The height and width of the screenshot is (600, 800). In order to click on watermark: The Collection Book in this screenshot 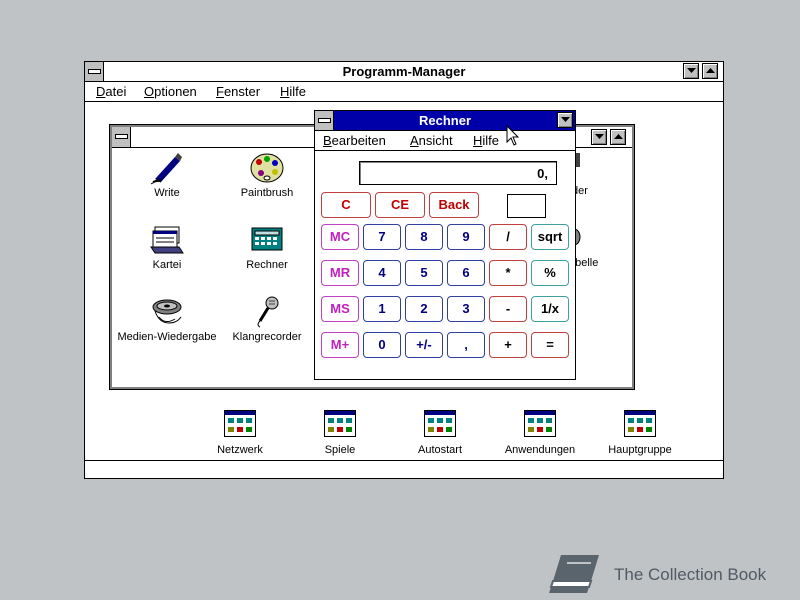, I will do `click(669, 574)`.